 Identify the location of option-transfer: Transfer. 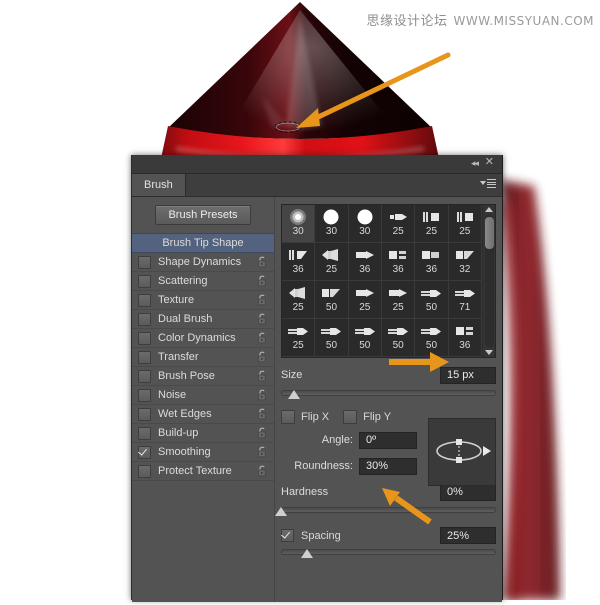
(203, 357).